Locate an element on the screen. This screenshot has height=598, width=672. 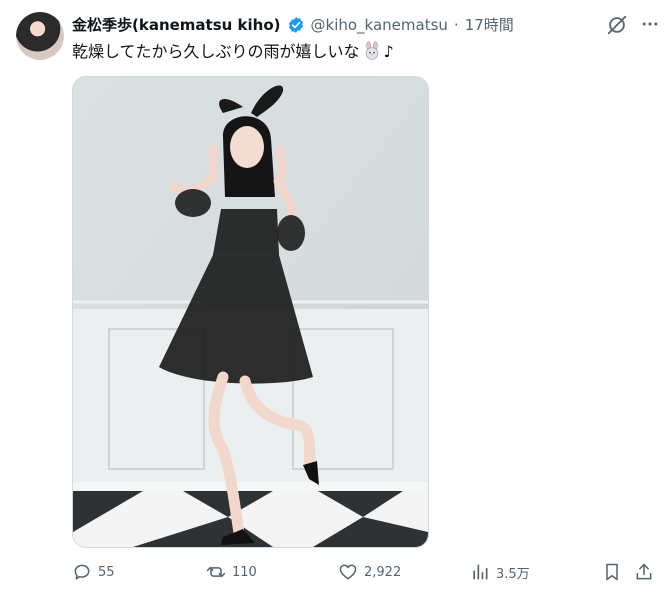
share-button is located at coordinates (644, 572).